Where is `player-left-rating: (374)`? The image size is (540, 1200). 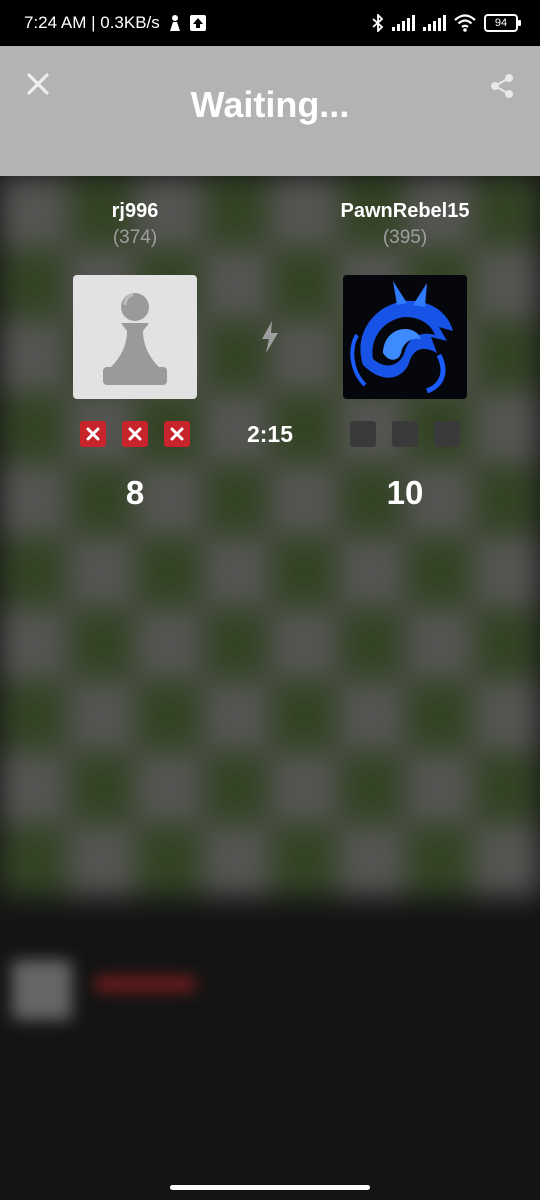 player-left-rating: (374) is located at coordinates (135, 237).